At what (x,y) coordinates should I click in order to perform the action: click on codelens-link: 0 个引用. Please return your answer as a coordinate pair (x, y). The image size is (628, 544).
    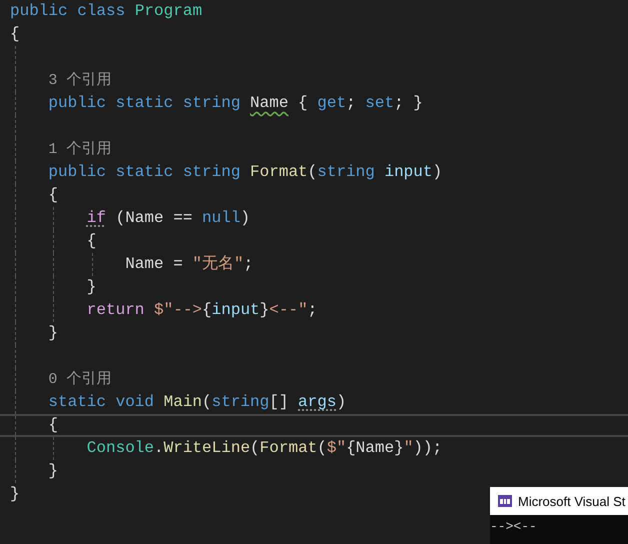
    Looking at the image, I should click on (80, 379).